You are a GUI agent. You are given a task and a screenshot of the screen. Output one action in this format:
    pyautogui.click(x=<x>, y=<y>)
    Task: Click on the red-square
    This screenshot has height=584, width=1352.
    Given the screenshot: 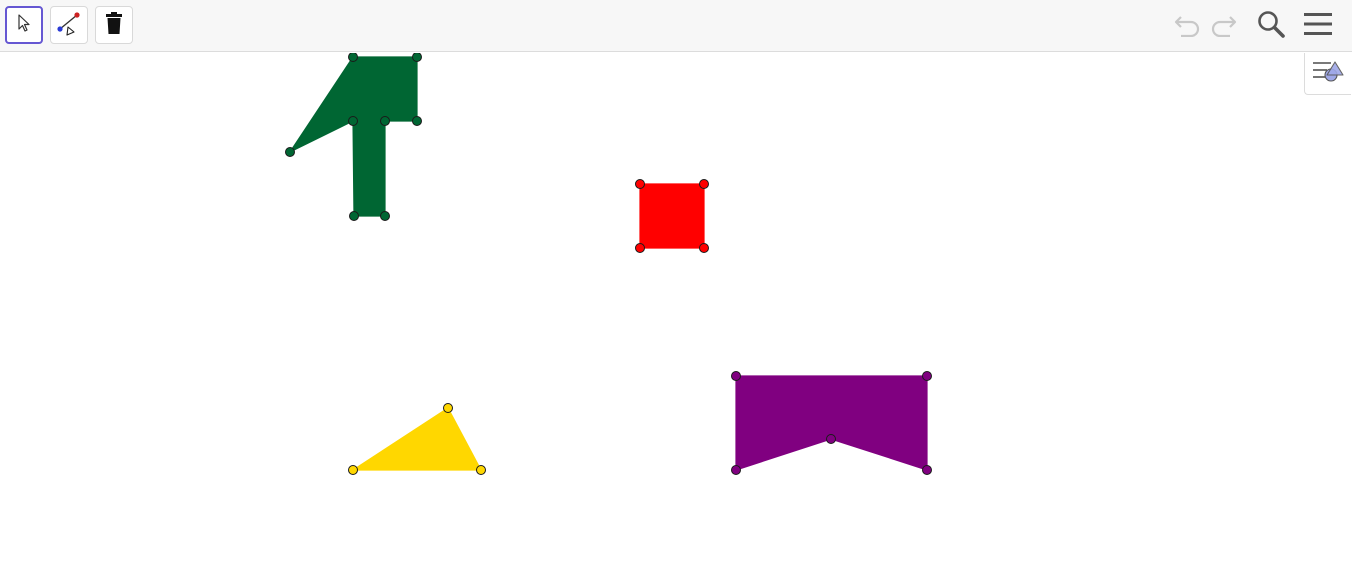 What is the action you would take?
    pyautogui.click(x=672, y=216)
    